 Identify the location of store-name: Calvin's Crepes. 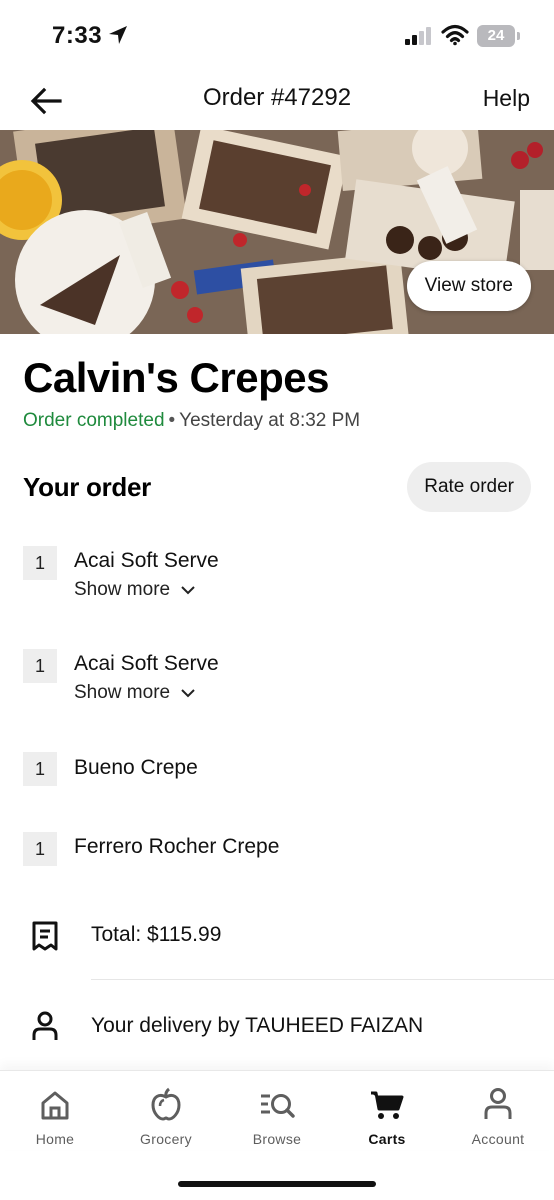
(176, 377).